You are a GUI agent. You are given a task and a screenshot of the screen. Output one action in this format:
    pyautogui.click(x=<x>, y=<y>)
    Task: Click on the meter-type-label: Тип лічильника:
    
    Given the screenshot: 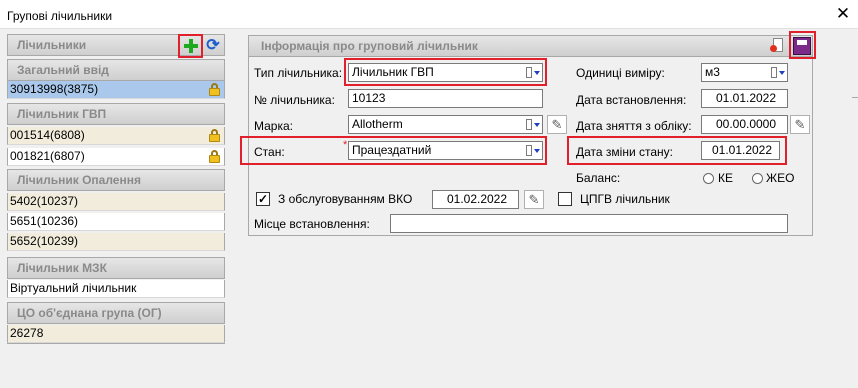 What is the action you would take?
    pyautogui.click(x=298, y=73)
    